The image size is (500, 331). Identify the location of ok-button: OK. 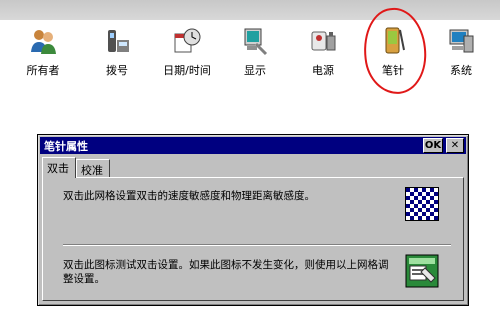
(433, 145).